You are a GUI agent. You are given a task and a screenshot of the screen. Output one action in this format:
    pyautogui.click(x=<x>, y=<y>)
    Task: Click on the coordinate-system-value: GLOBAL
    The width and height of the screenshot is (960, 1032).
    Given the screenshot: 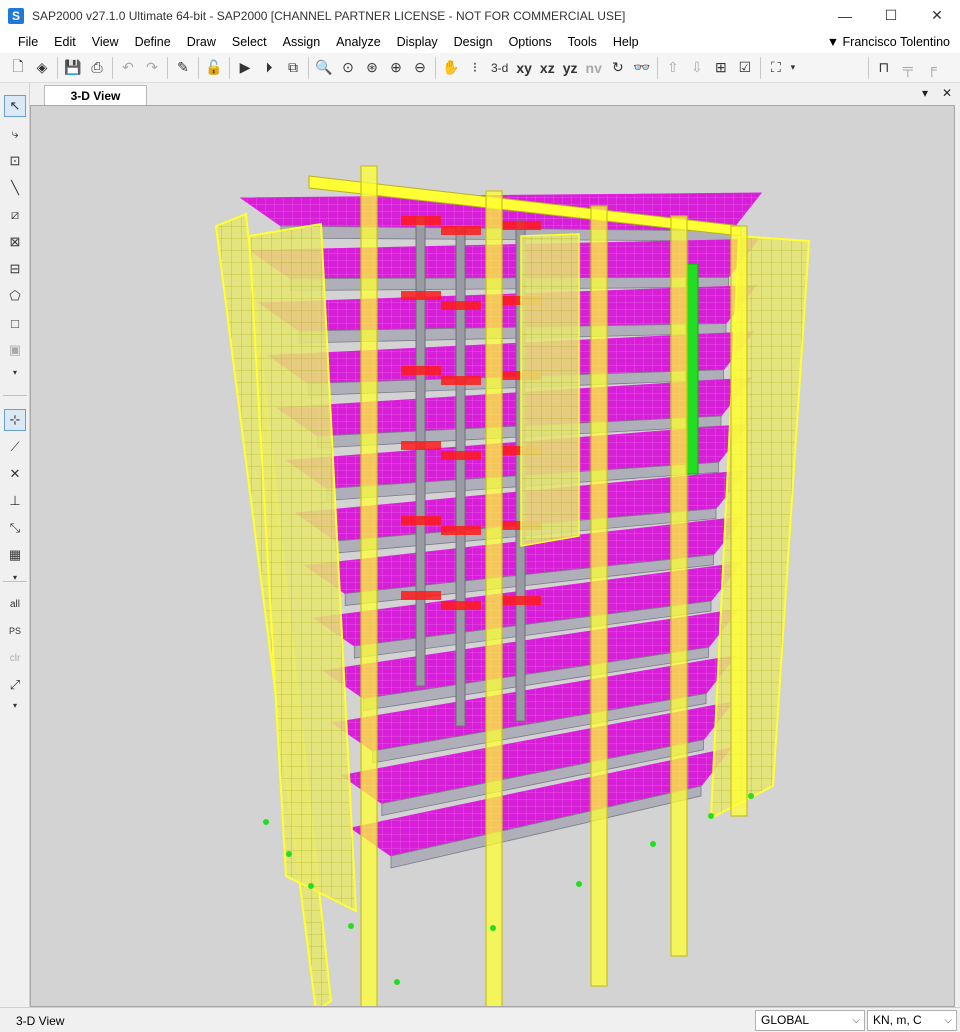 What is the action you would take?
    pyautogui.click(x=785, y=1020)
    